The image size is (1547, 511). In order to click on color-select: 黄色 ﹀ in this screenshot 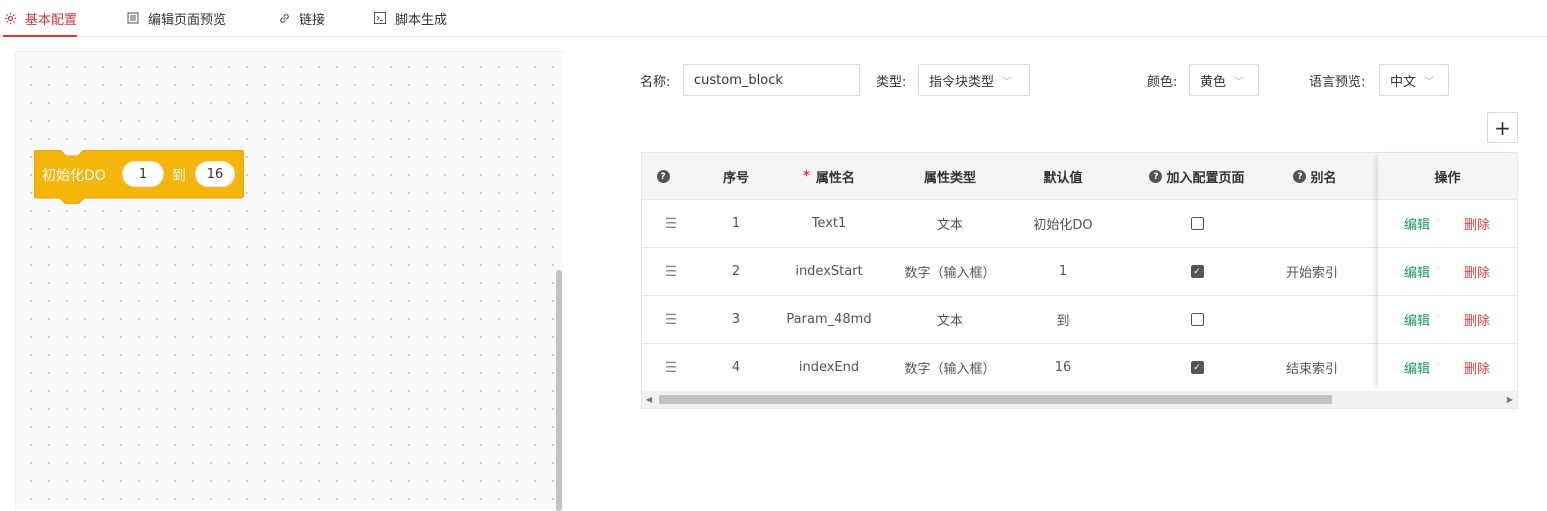, I will do `click(1224, 80)`.